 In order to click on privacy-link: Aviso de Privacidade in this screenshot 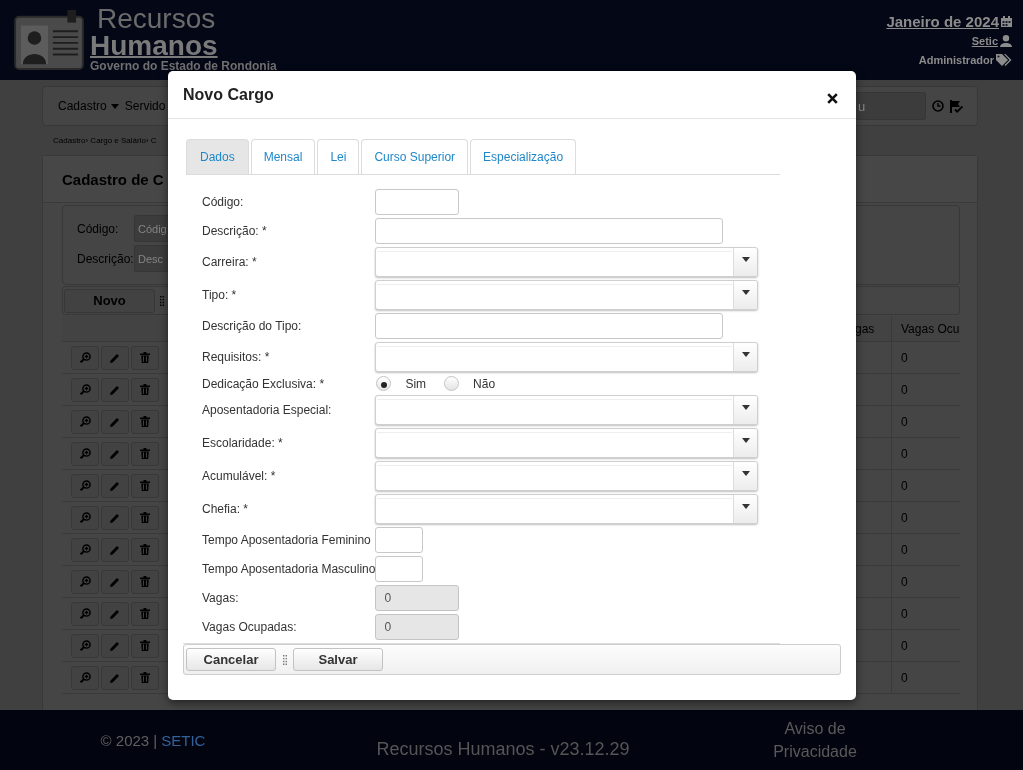, I will do `click(815, 740)`.